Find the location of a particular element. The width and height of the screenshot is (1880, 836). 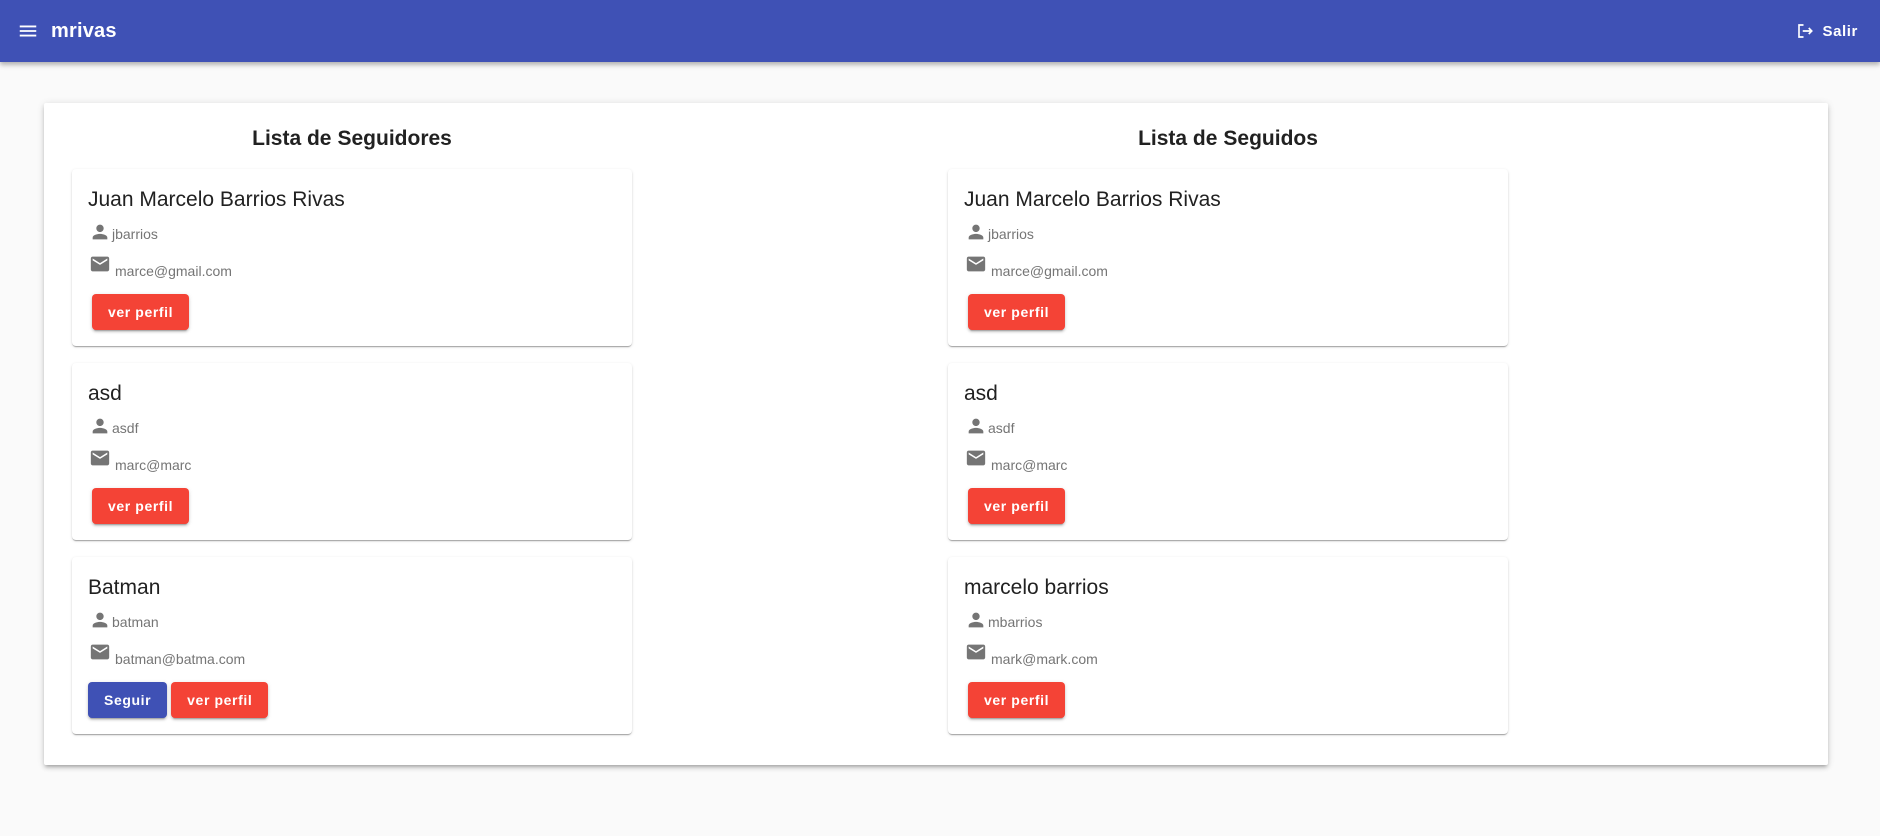

following-card: asd asdf marc@marc ver perfil is located at coordinates (1228, 451).